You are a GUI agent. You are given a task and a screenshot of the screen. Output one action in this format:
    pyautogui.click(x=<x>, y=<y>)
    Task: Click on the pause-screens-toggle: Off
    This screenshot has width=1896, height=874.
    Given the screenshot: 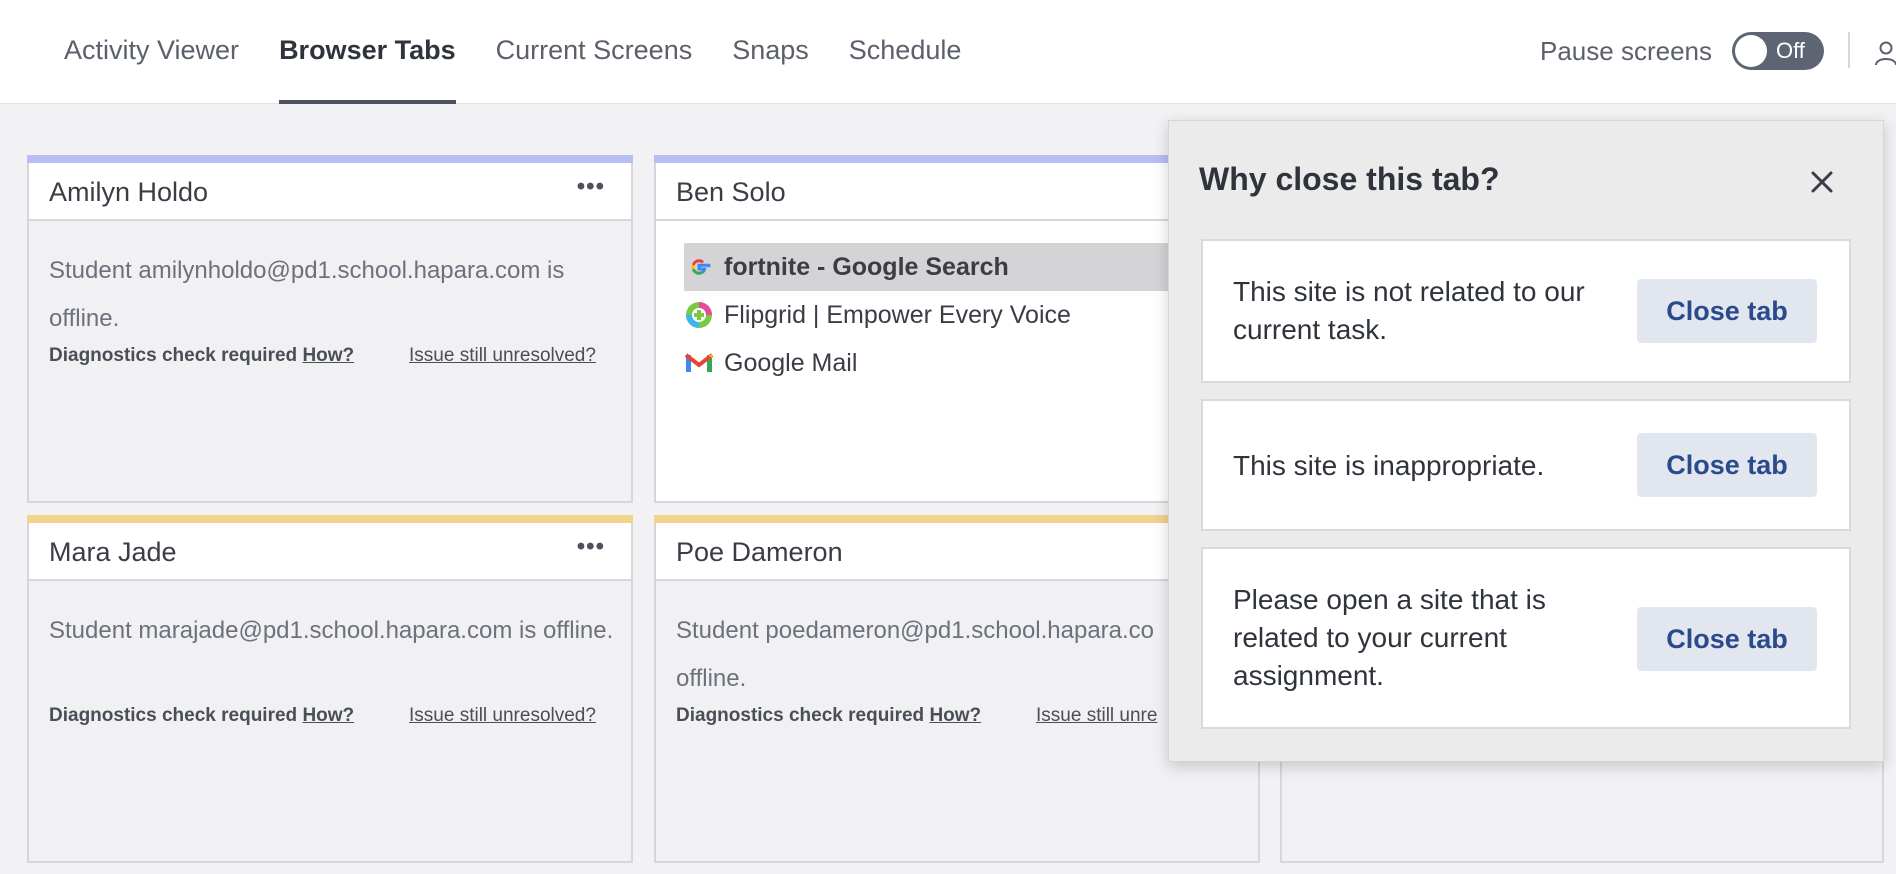 What is the action you would take?
    pyautogui.click(x=1777, y=51)
    